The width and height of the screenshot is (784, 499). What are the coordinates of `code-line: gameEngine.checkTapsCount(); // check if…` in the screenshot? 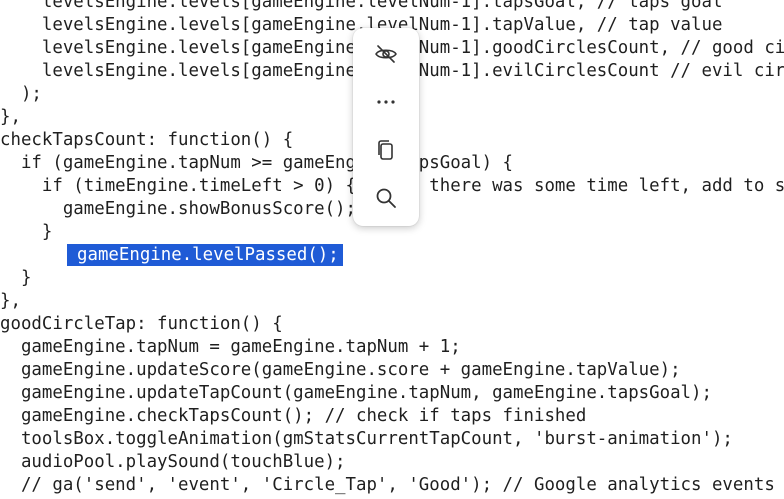 It's located at (293, 416).